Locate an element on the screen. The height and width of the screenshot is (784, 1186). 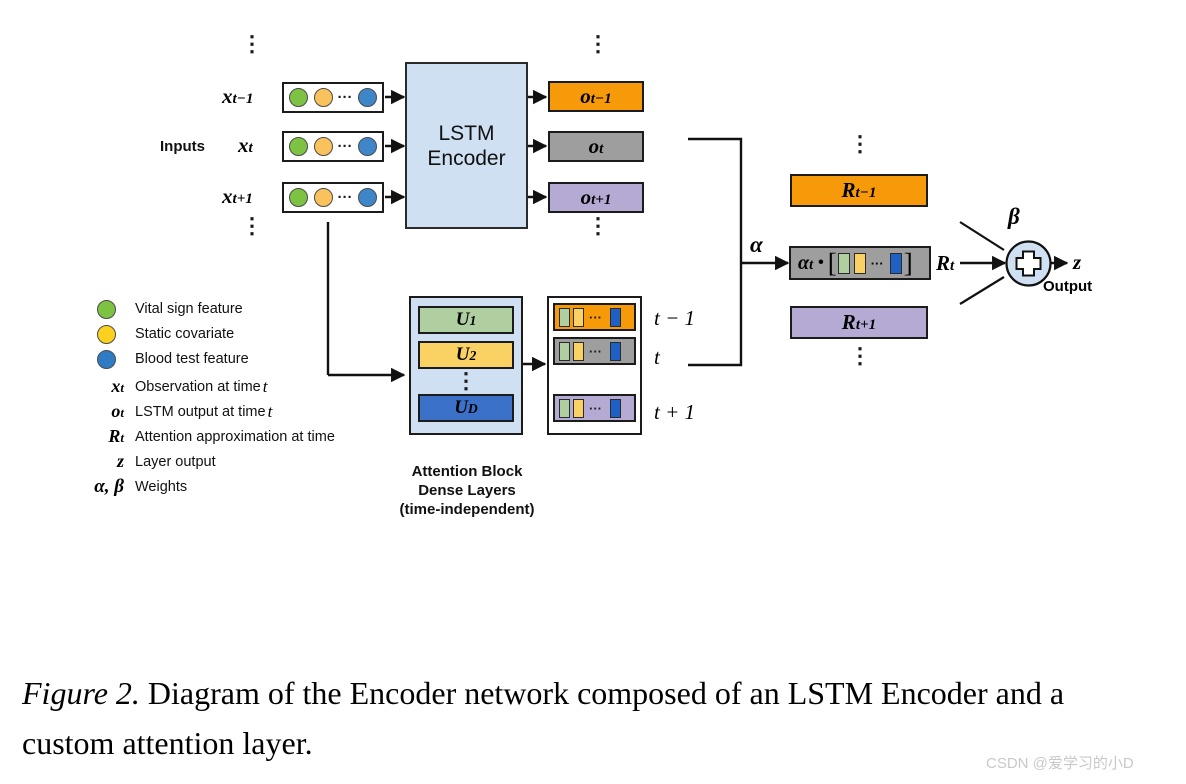
attention-dense-block: U1 U2 ⋮ UD is located at coordinates (466, 365).